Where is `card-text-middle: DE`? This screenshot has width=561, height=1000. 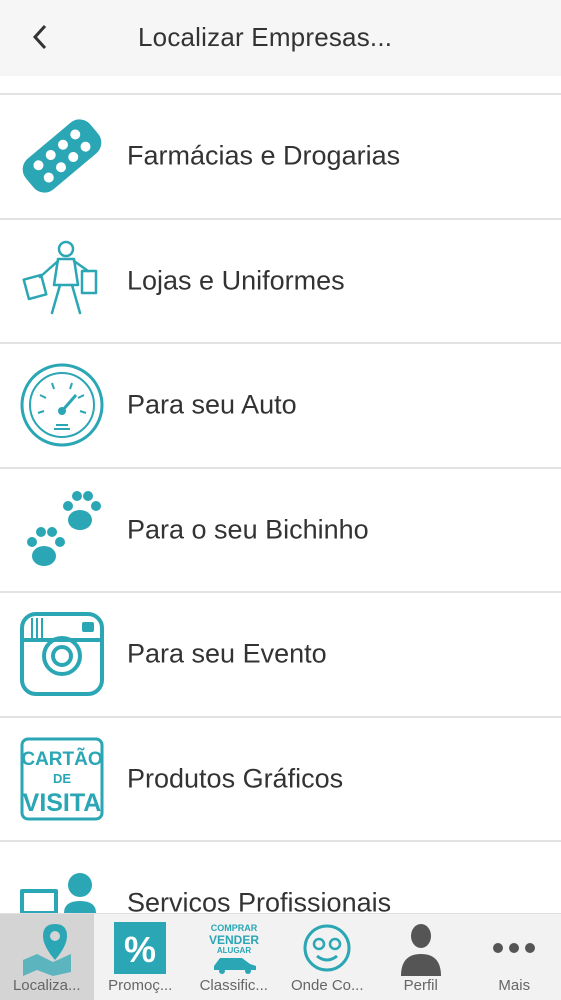 card-text-middle: DE is located at coordinates (62, 778).